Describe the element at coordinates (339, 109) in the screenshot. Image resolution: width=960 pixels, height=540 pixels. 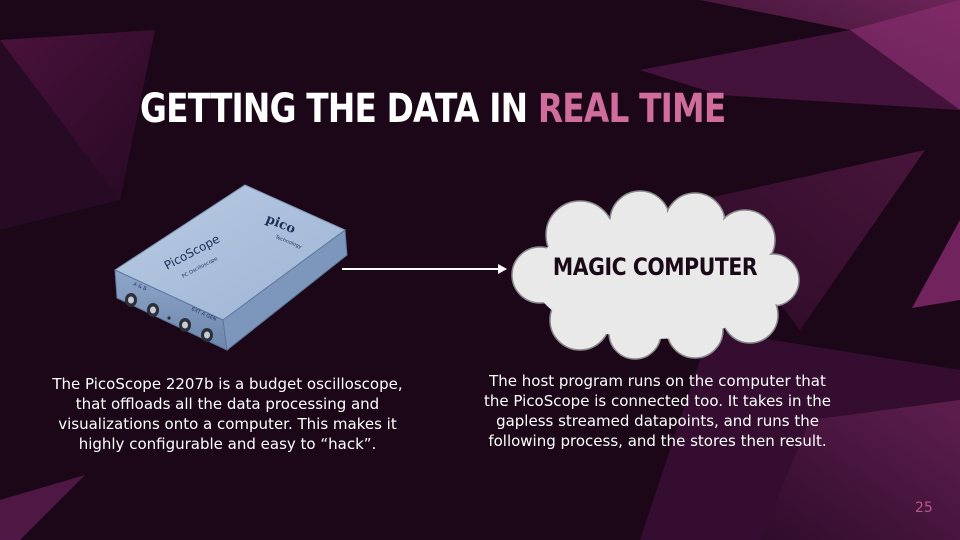
I see `title-part-white: GETTING THE DATA IN` at that location.